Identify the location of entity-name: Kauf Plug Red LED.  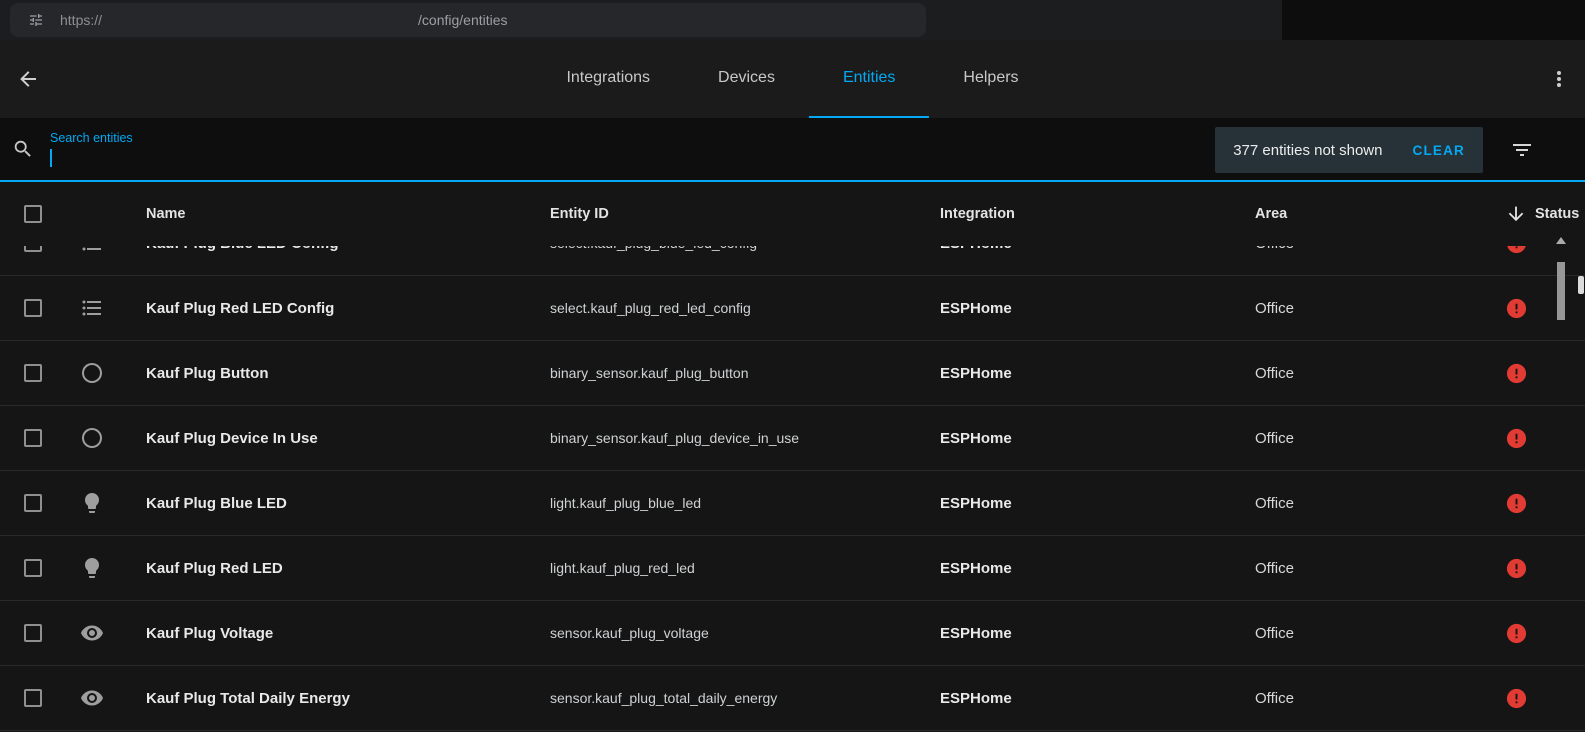
(214, 568).